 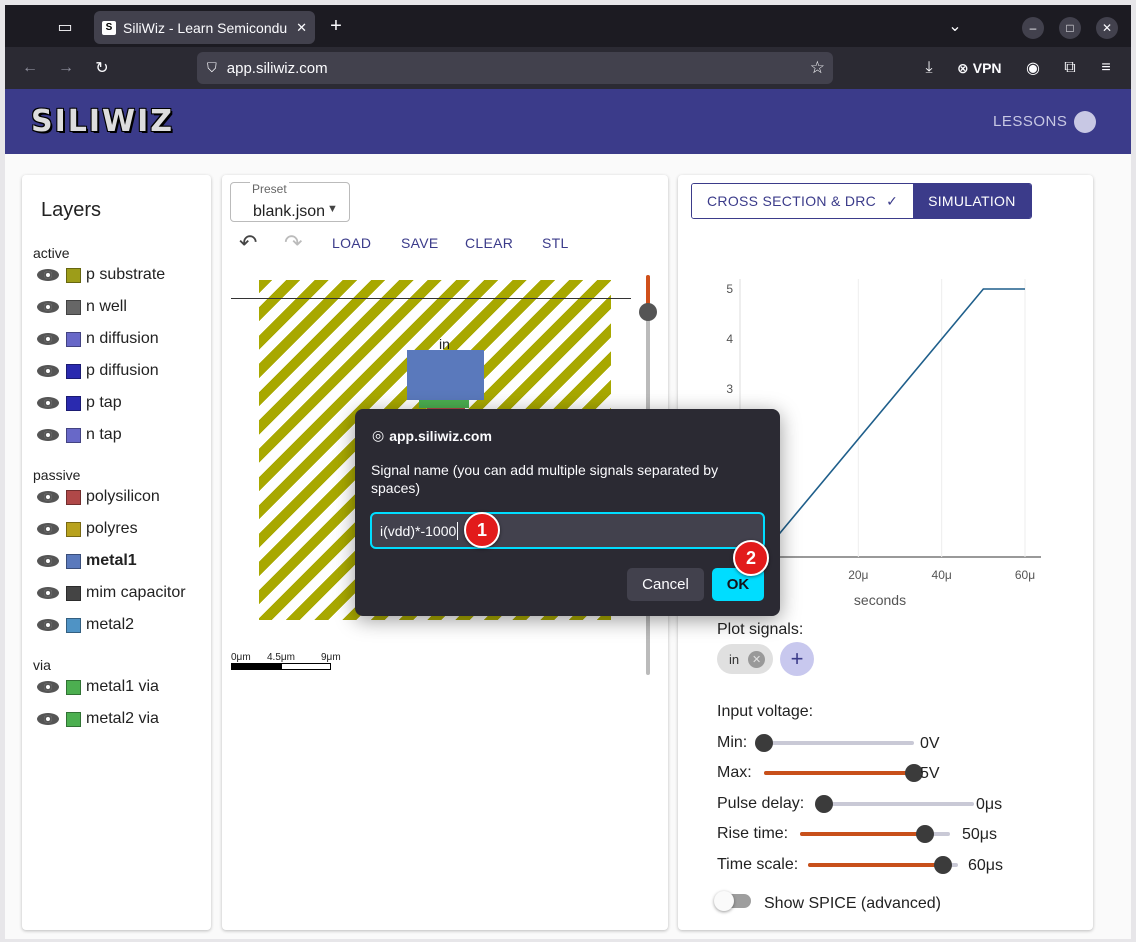 What do you see at coordinates (440, 435) in the screenshot?
I see `dialog-origin-text: app.siliwiz.com` at bounding box center [440, 435].